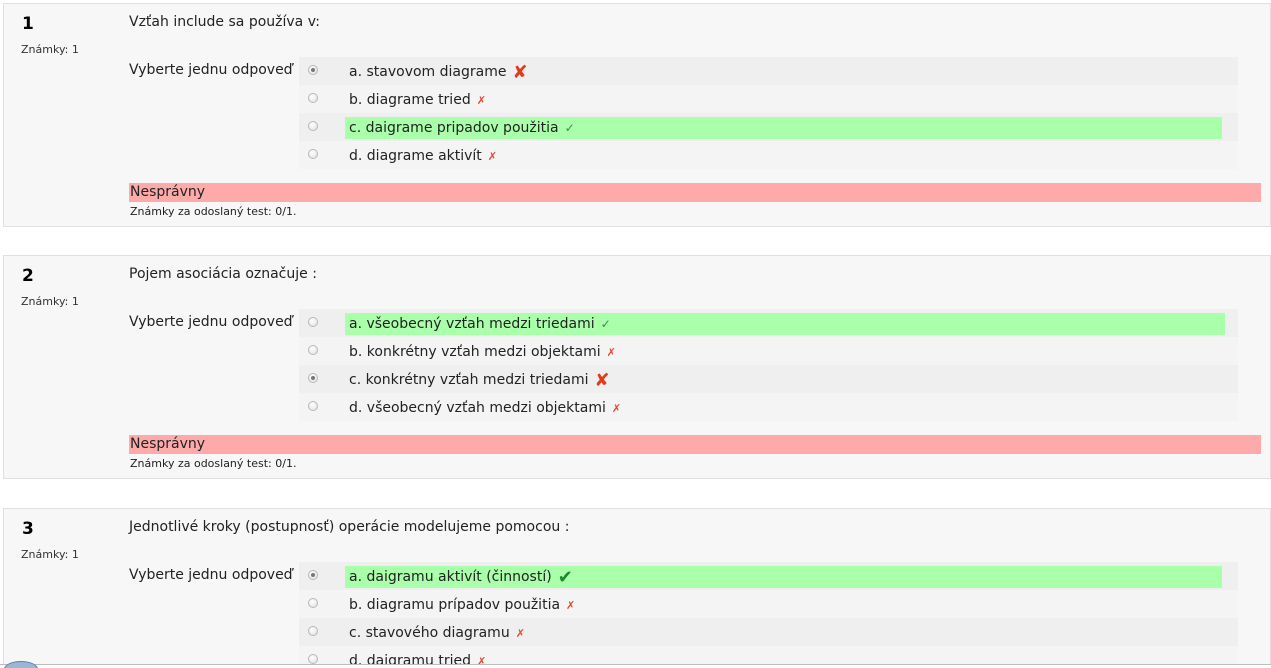 The image size is (1271, 668). I want to click on answer-option-c: c. konkrétny vzťah medzi triedami ✘, so click(768, 379).